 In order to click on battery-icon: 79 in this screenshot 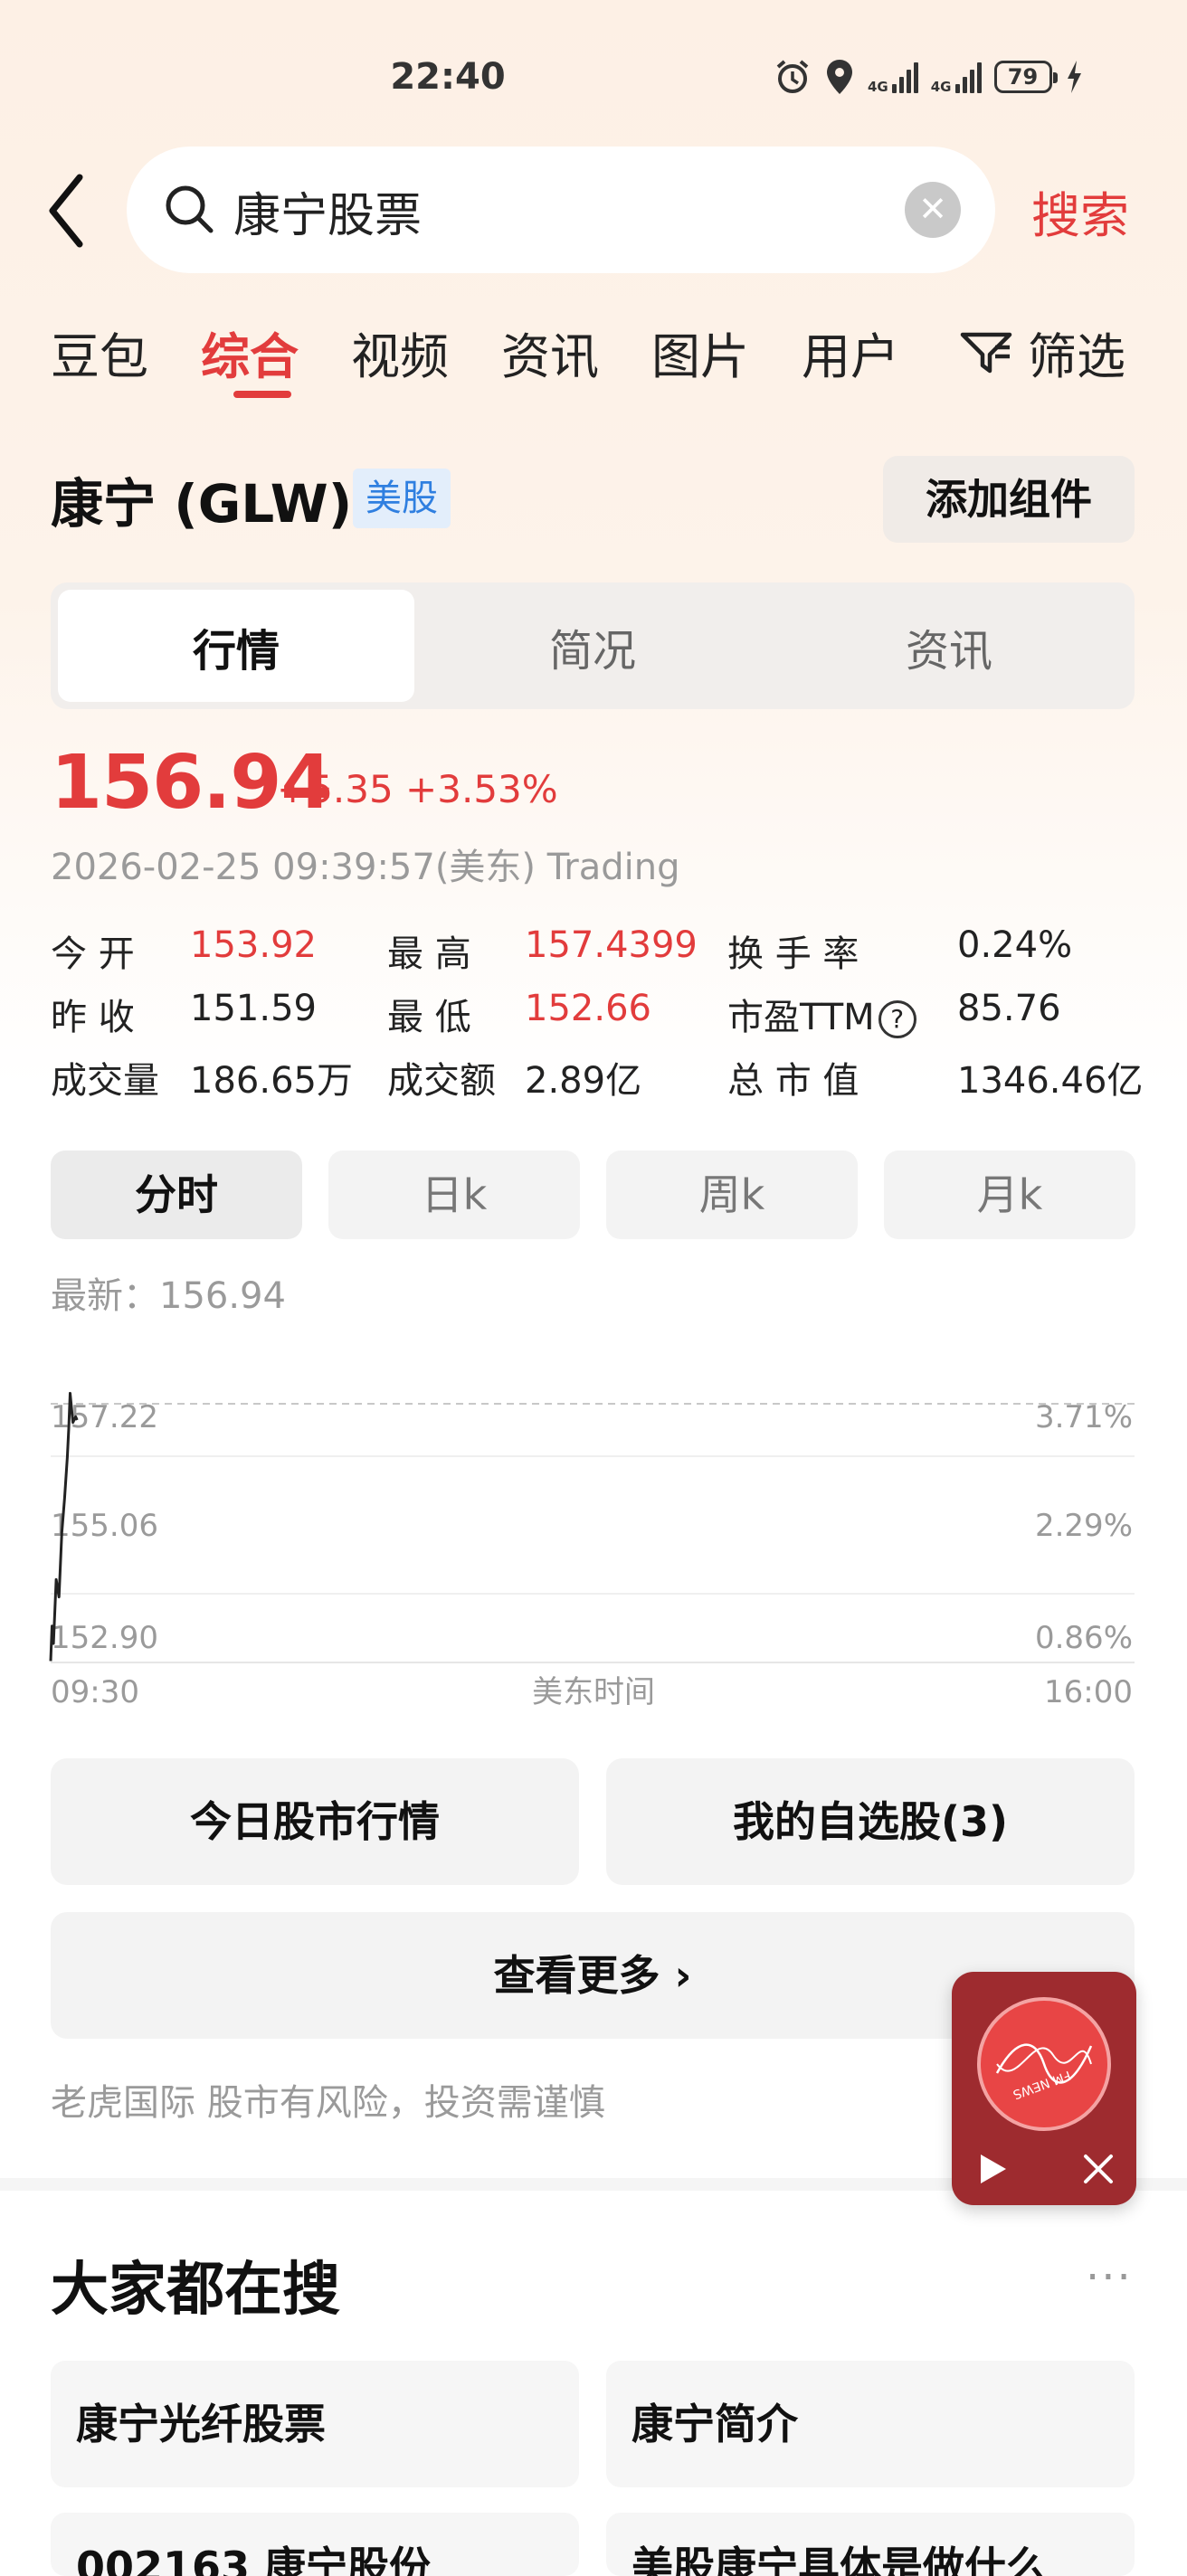, I will do `click(1025, 77)`.